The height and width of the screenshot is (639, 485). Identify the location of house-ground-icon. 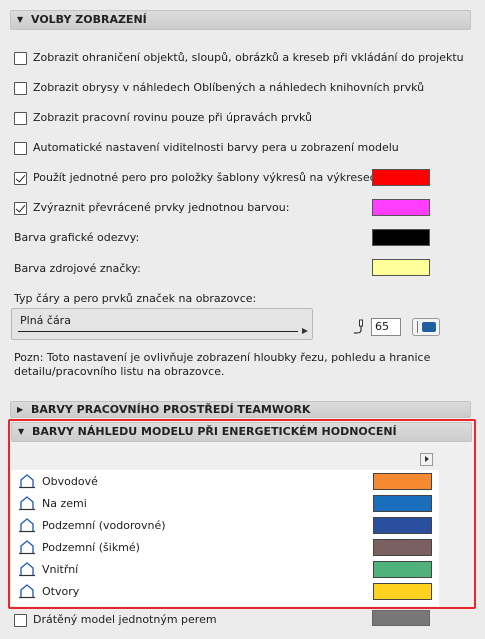
(27, 503).